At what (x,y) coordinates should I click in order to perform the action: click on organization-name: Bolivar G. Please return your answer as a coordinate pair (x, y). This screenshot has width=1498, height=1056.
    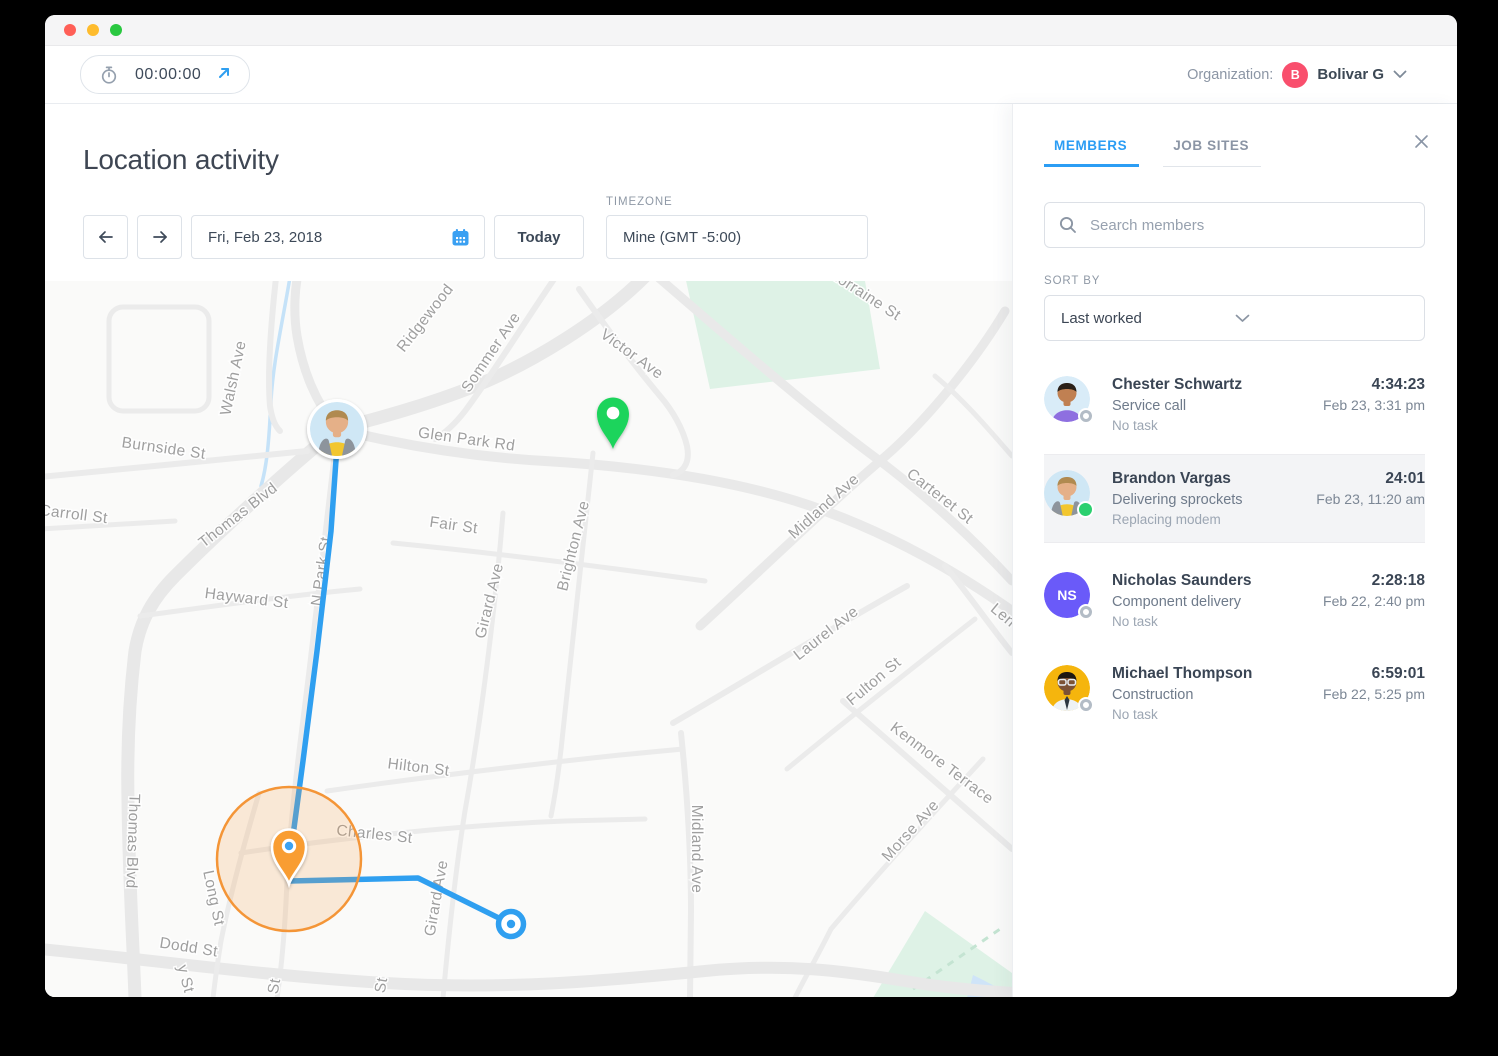
    Looking at the image, I should click on (1350, 74).